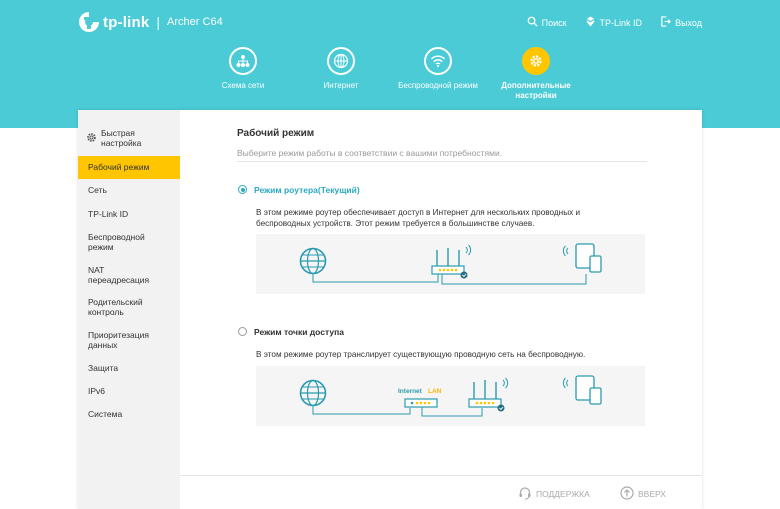 The width and height of the screenshot is (780, 509). I want to click on sidebar-item-parental: Родительский контроль, so click(115, 307).